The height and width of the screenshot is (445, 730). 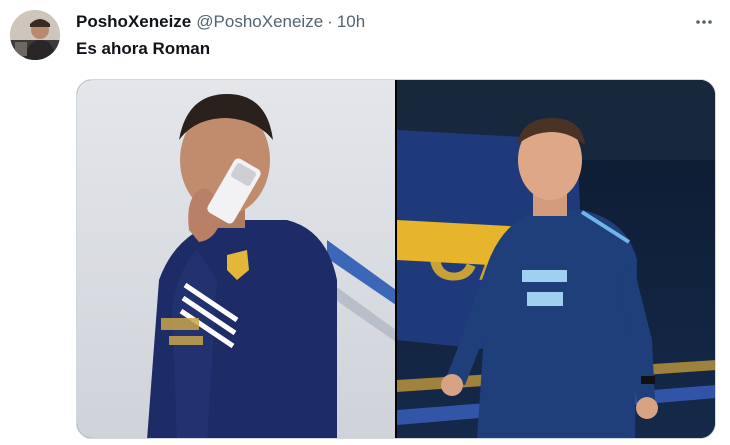 What do you see at coordinates (351, 22) in the screenshot?
I see `timestamp: 10h` at bounding box center [351, 22].